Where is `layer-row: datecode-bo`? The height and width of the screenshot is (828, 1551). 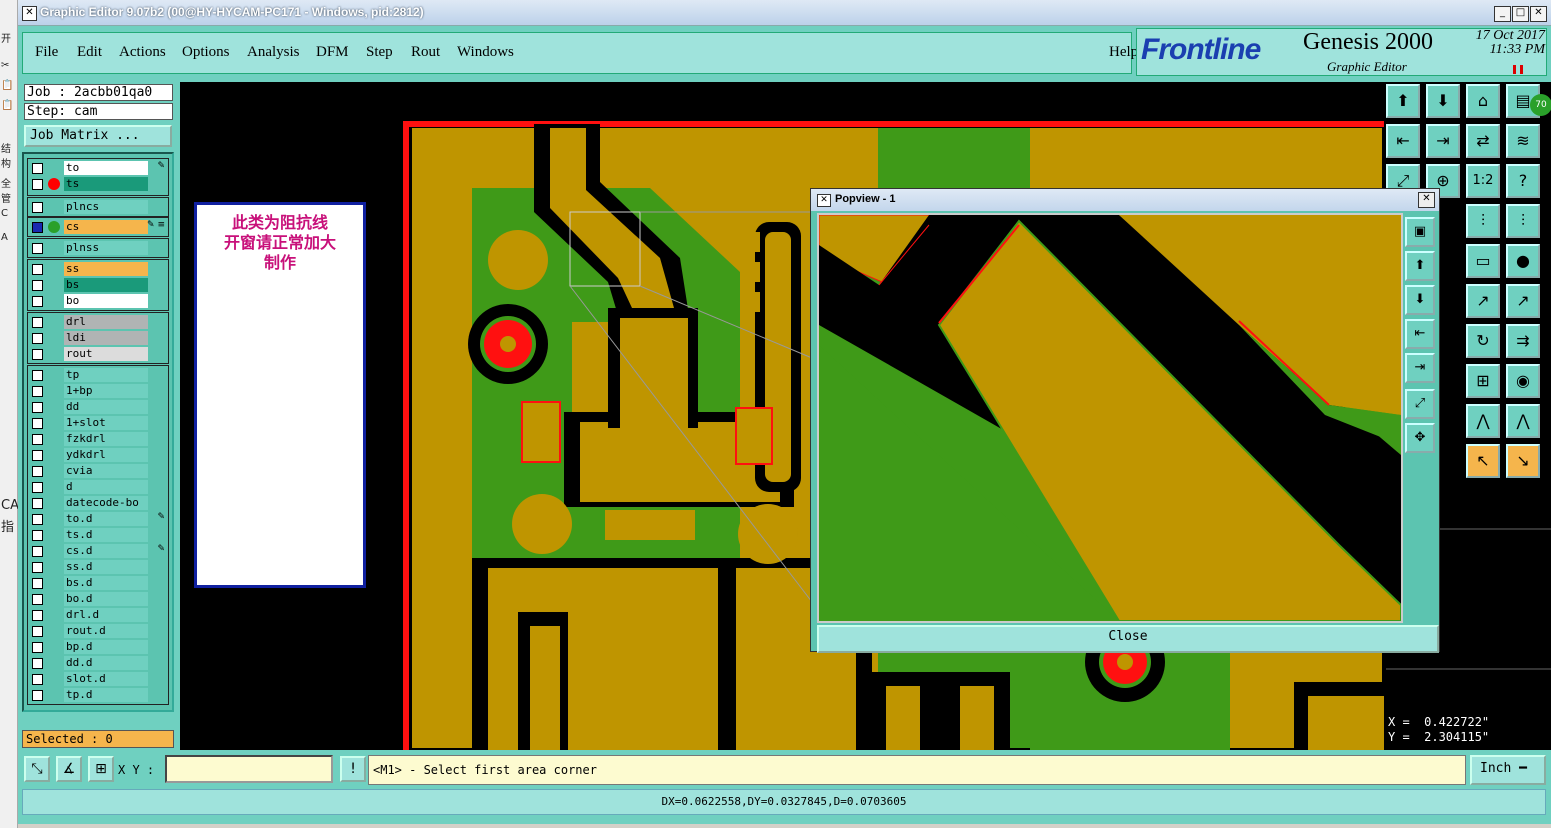 layer-row: datecode-bo is located at coordinates (98, 503).